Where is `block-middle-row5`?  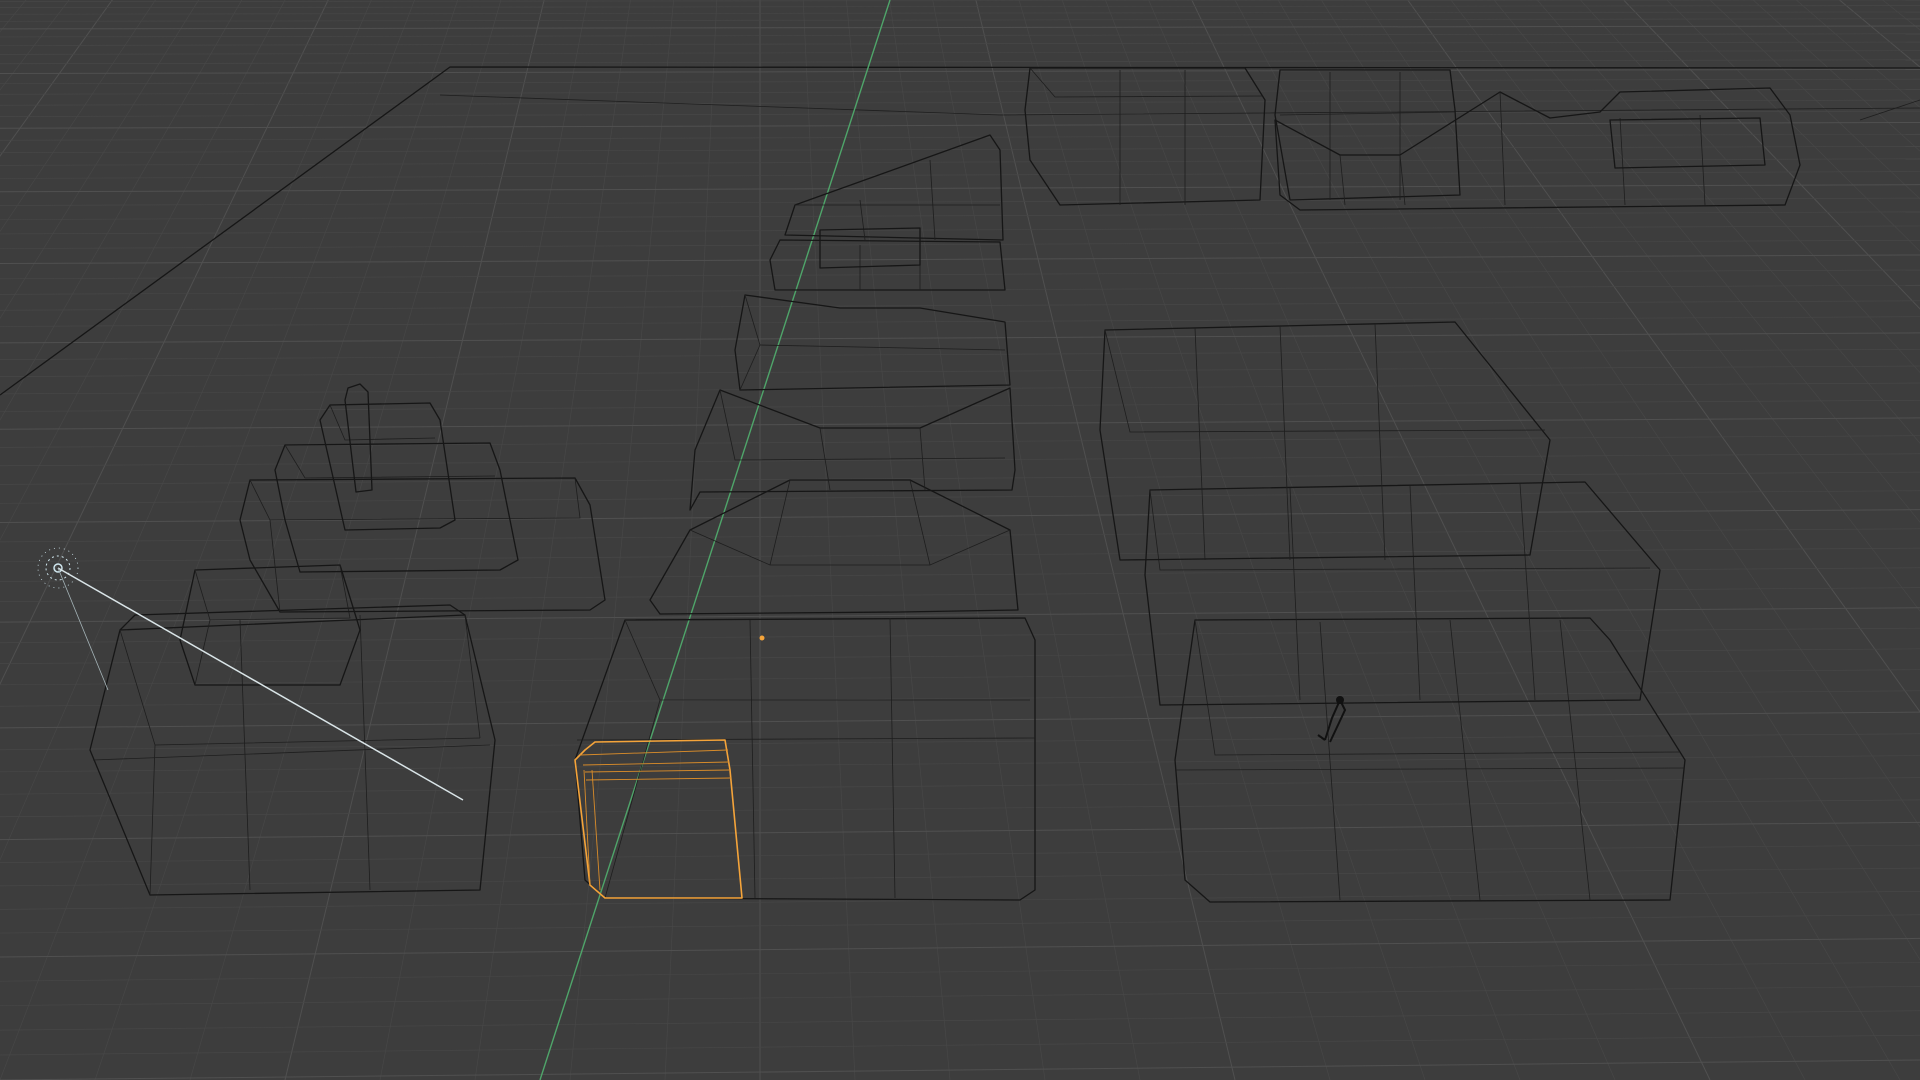 block-middle-row5 is located at coordinates (834, 547).